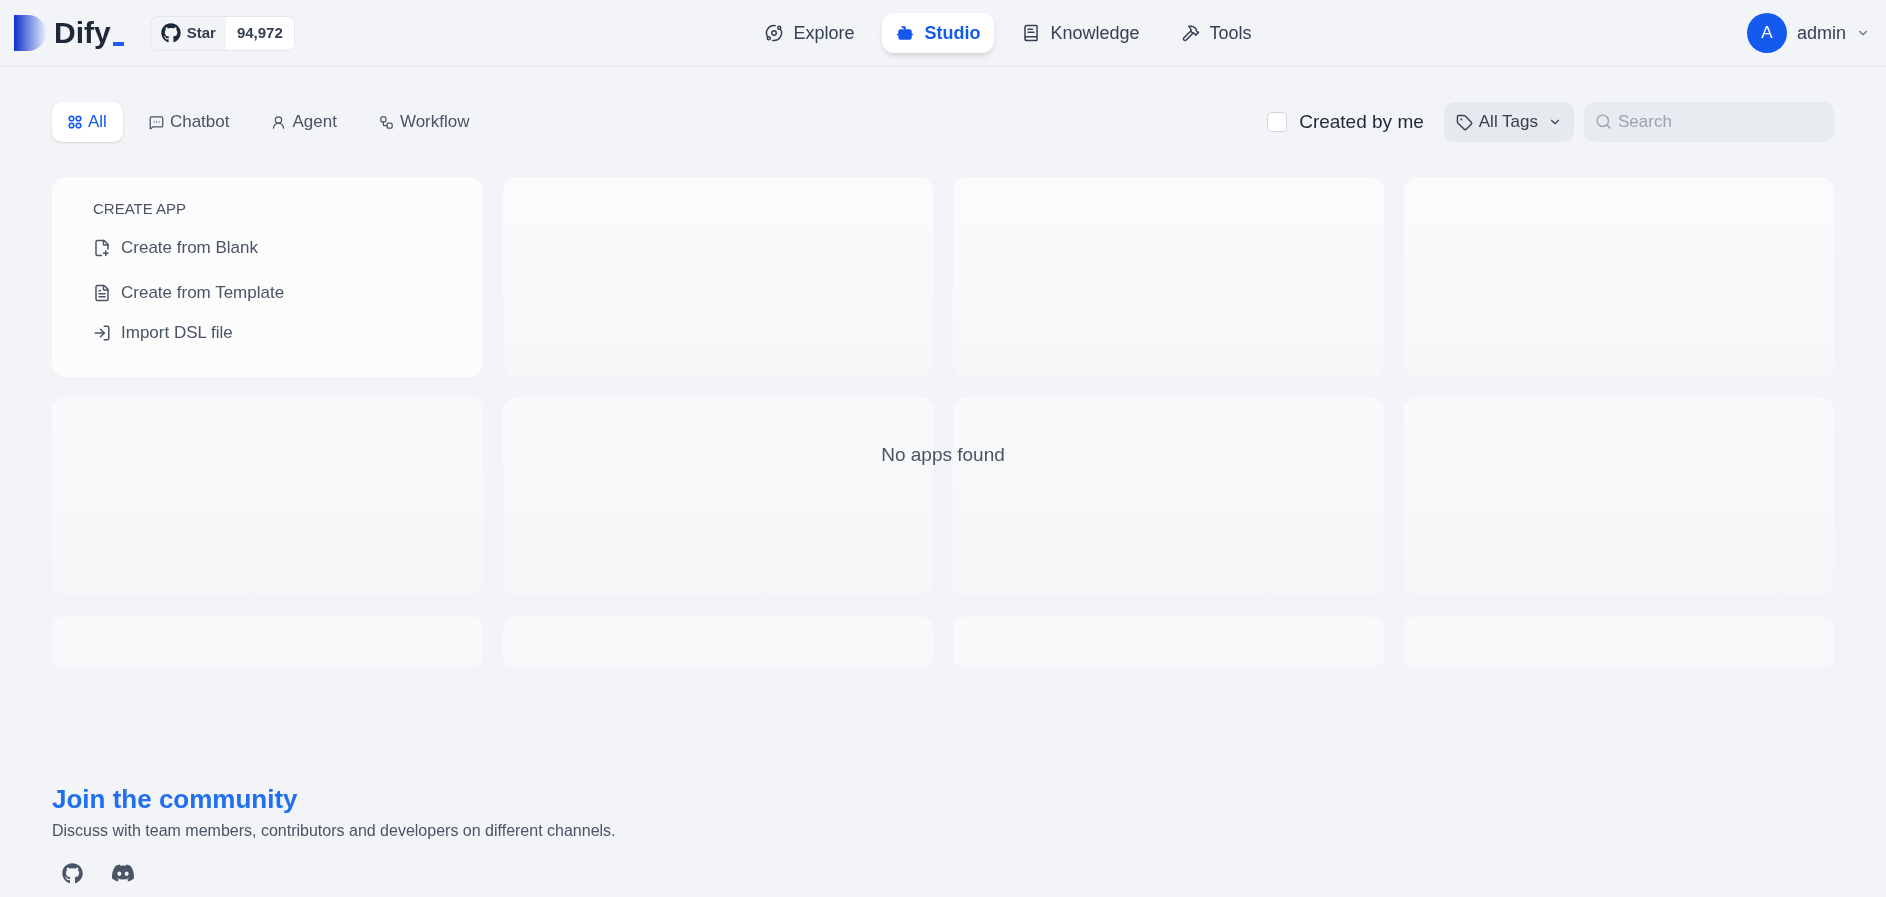 This screenshot has width=1886, height=897. Describe the element at coordinates (102, 292) in the screenshot. I see `document-icon` at that location.